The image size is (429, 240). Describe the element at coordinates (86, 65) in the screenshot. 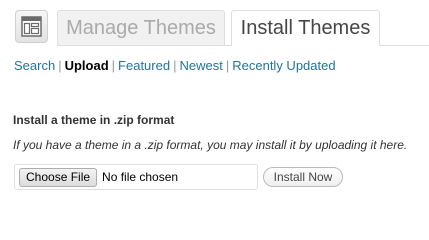

I see `subnav-upload-current: Upload` at that location.